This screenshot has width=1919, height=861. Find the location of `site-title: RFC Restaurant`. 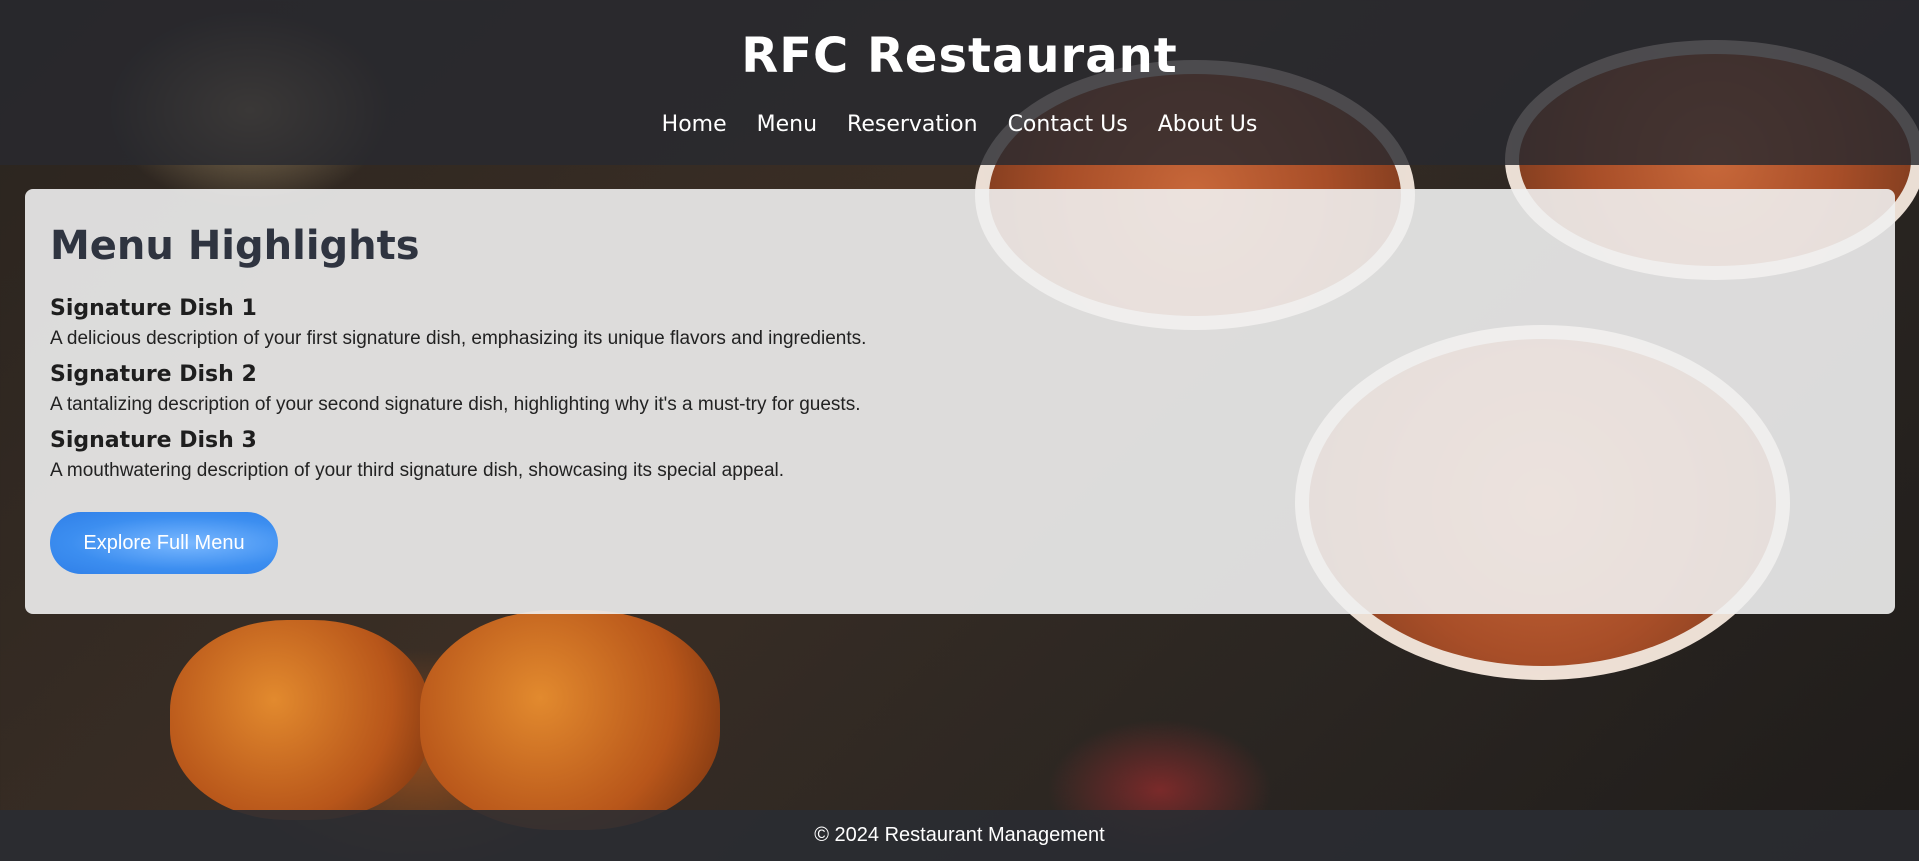

site-title: RFC Restaurant is located at coordinates (959, 56).